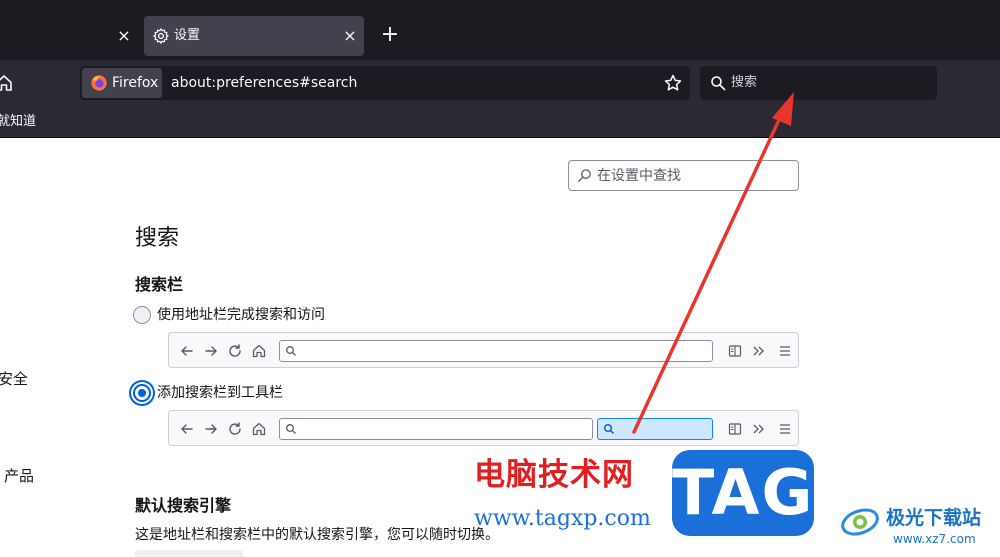 The height and width of the screenshot is (557, 1000). I want to click on tab-title: 设置, so click(187, 35).